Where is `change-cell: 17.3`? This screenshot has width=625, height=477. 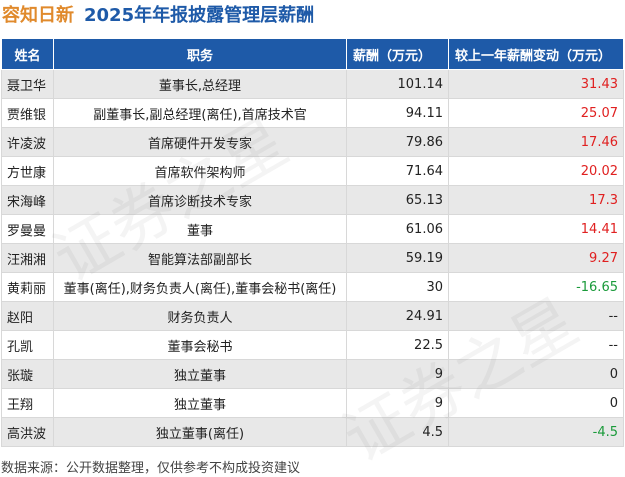
change-cell: 17.3 is located at coordinates (536, 200).